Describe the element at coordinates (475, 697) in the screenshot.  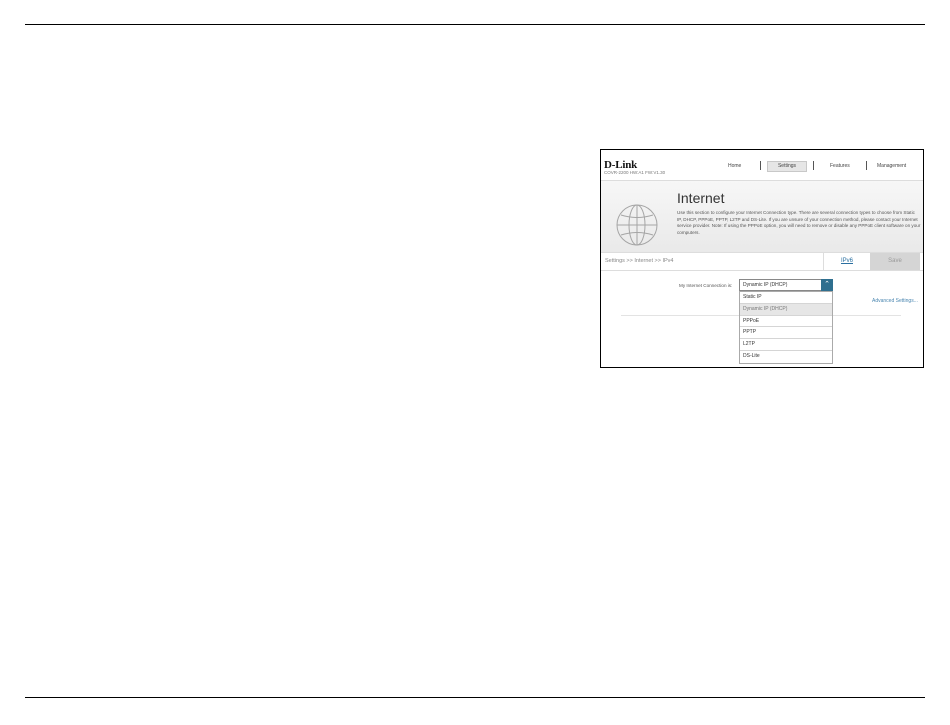
I see `footer-rule` at that location.